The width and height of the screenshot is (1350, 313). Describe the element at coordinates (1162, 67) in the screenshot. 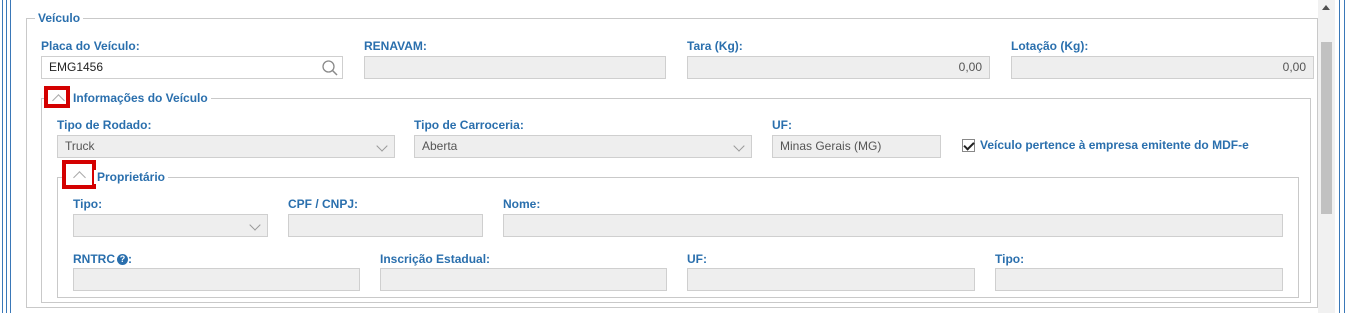

I see `lotacao-input: 0,00` at that location.